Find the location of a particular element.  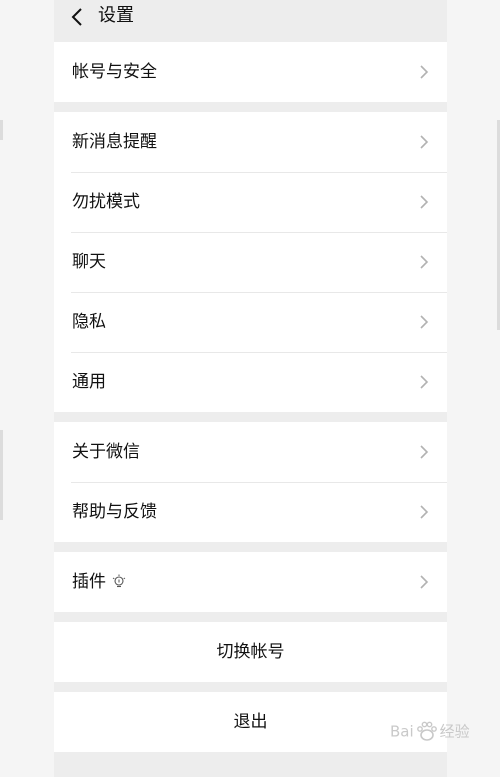

logout-button: 退出 is located at coordinates (250, 722).